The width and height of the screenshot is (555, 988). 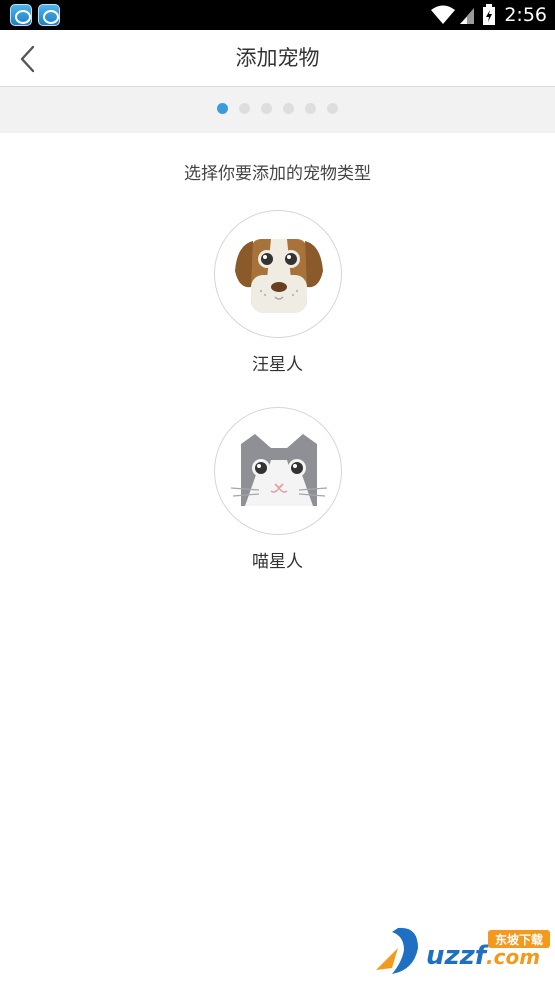 I want to click on chevron-left-icon, so click(x=27, y=59).